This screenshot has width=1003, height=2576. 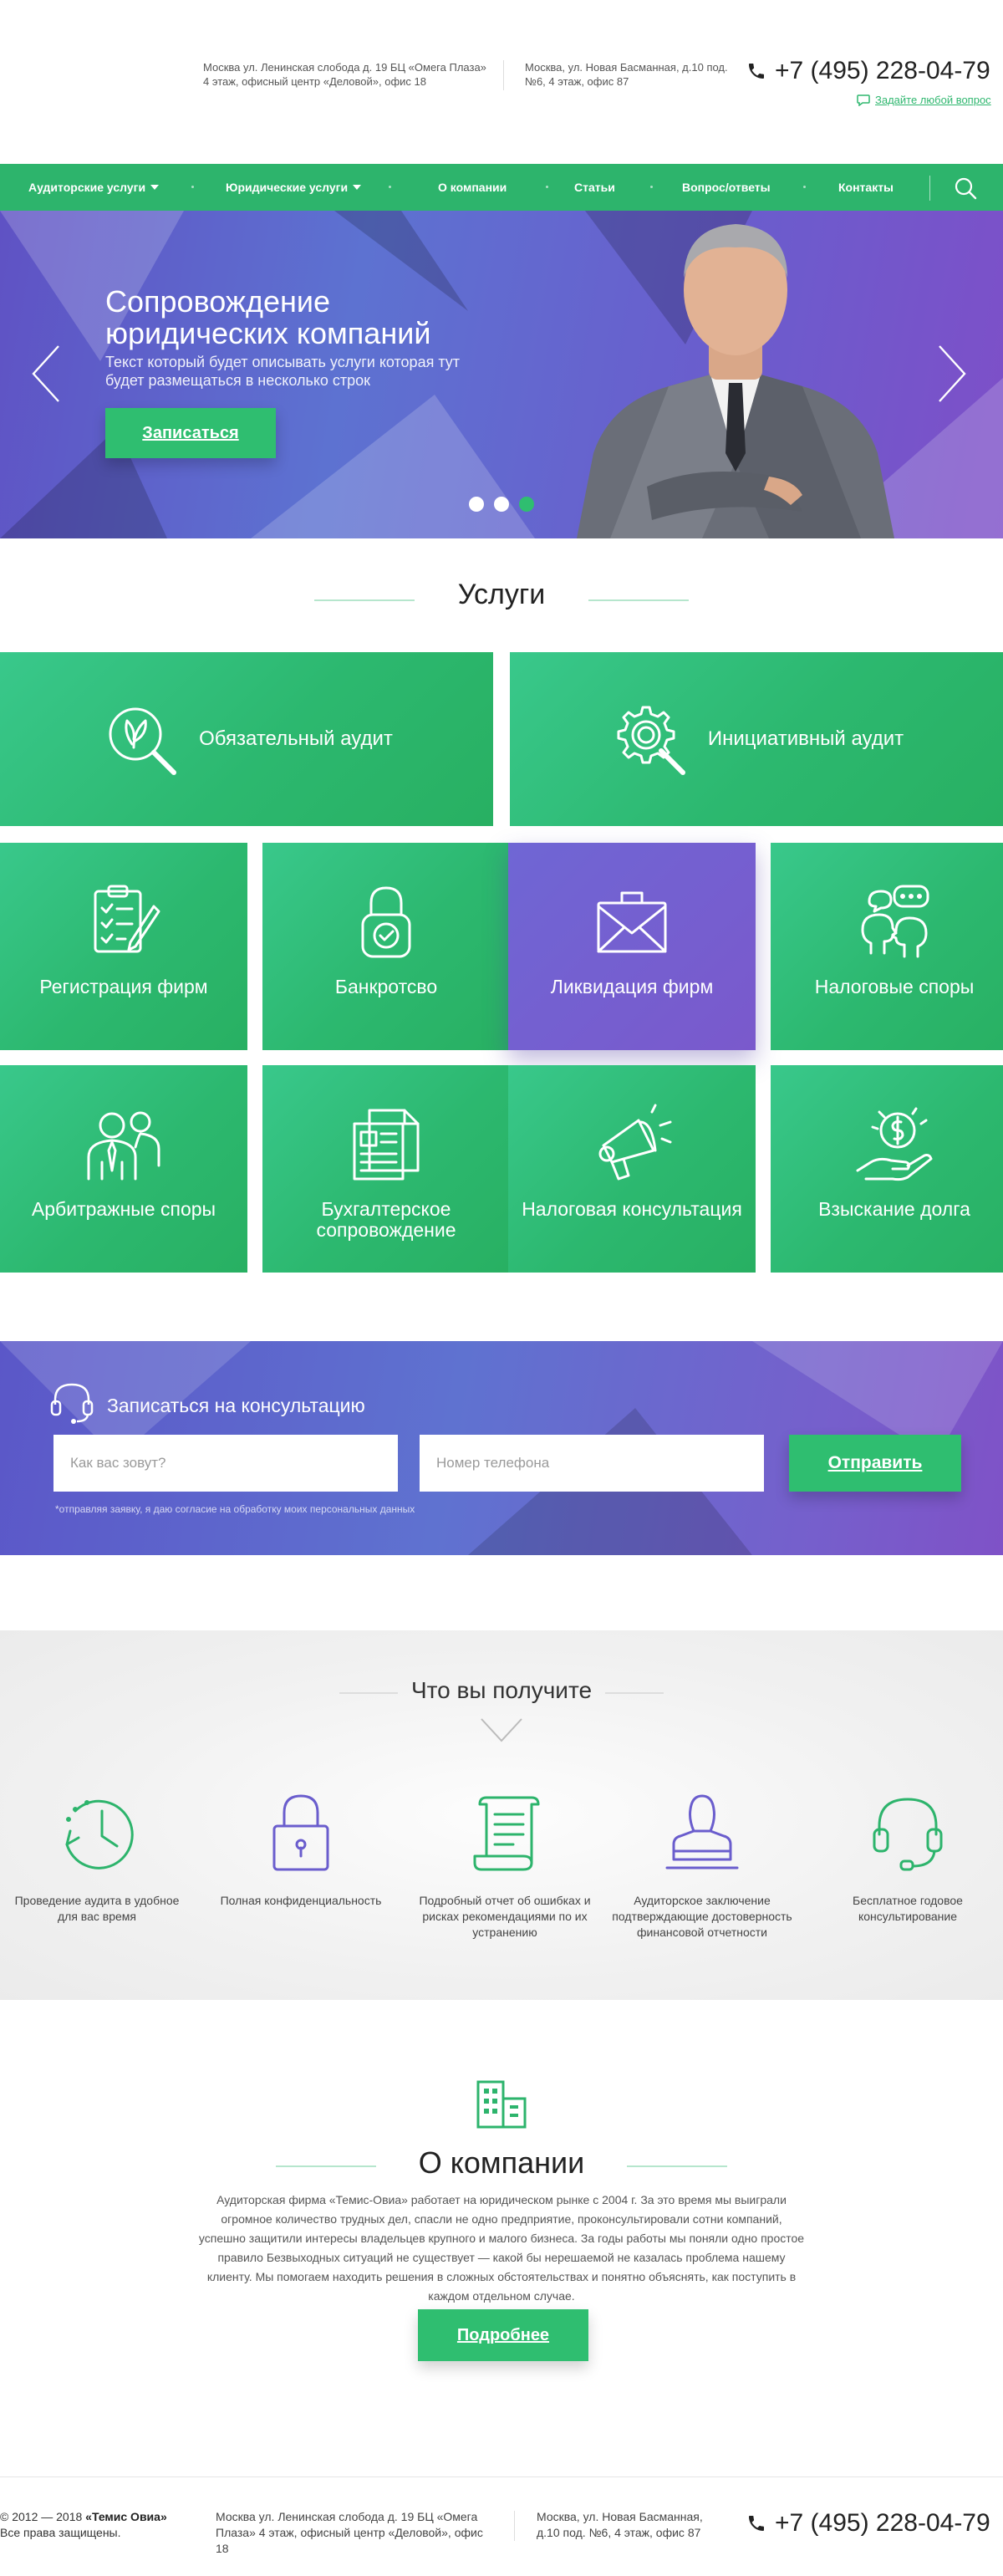 I want to click on checklist-pen-icon, so click(x=127, y=919).